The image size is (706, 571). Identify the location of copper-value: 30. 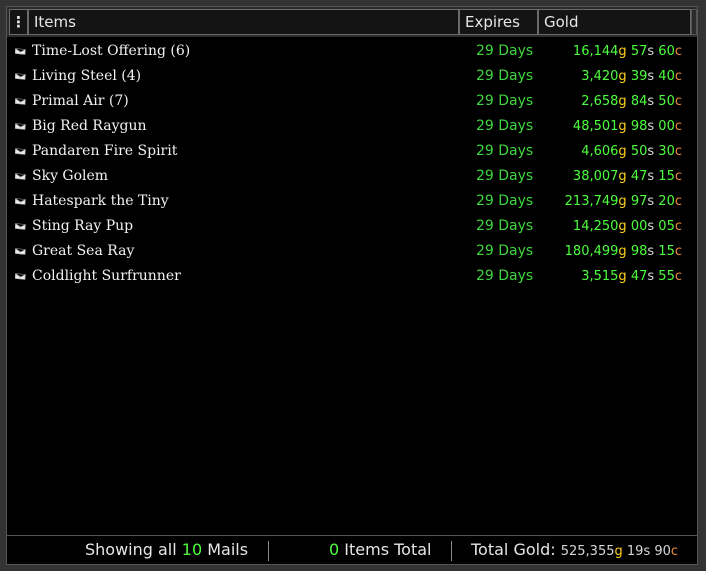
(666, 151).